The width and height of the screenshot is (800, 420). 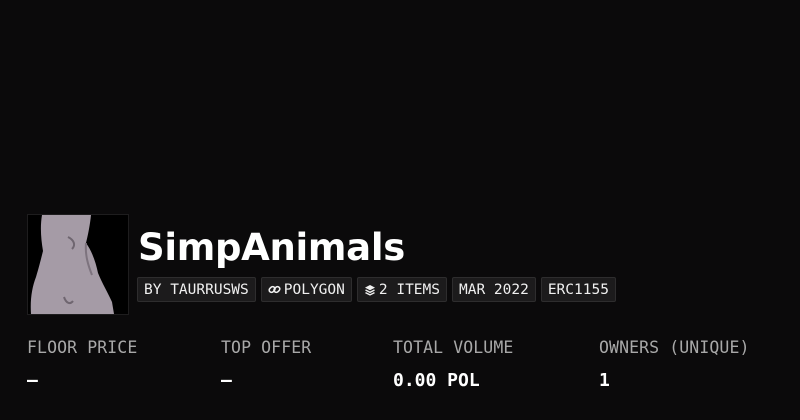 What do you see at coordinates (436, 380) in the screenshot?
I see `total-volume-value: 0.00 POL` at bounding box center [436, 380].